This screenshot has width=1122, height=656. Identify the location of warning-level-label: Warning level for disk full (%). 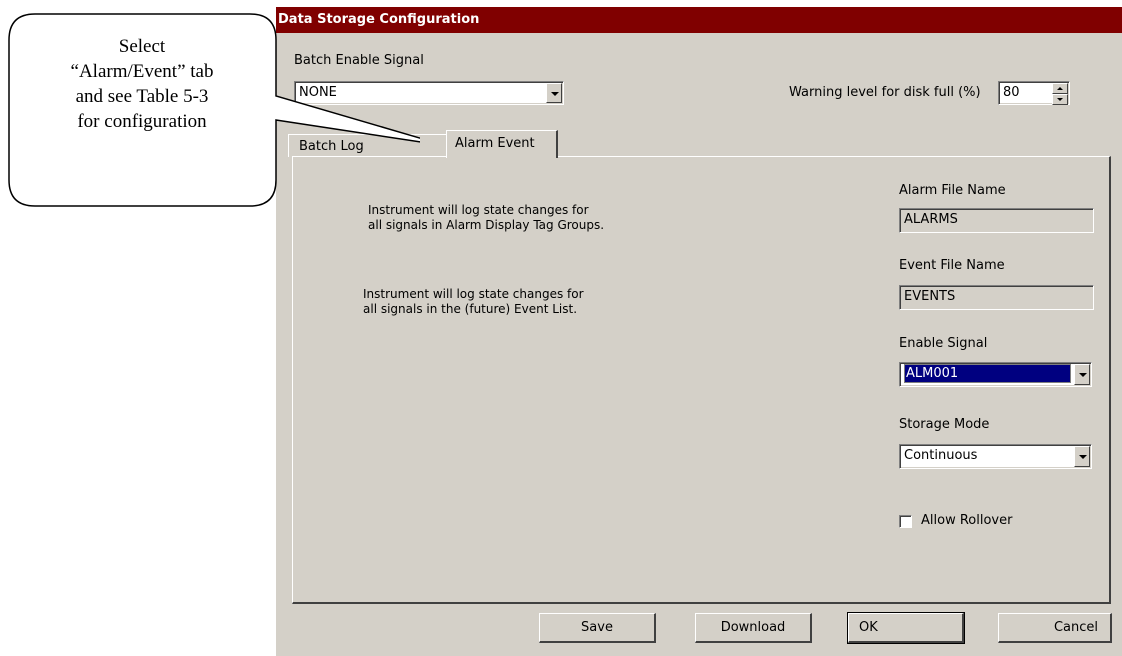
(885, 92).